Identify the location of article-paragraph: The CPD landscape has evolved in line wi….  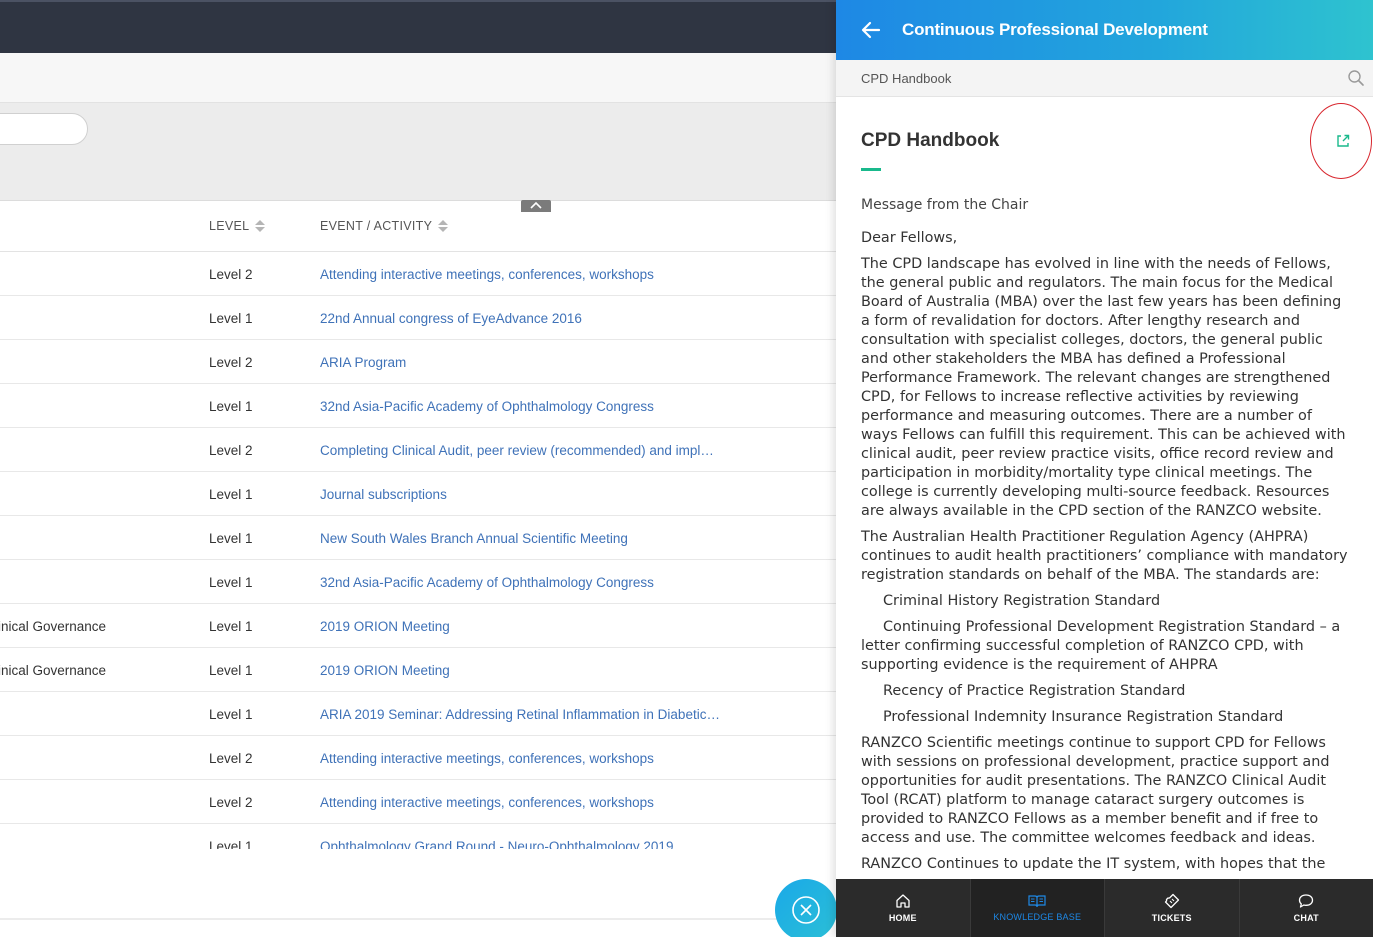
(1103, 387).